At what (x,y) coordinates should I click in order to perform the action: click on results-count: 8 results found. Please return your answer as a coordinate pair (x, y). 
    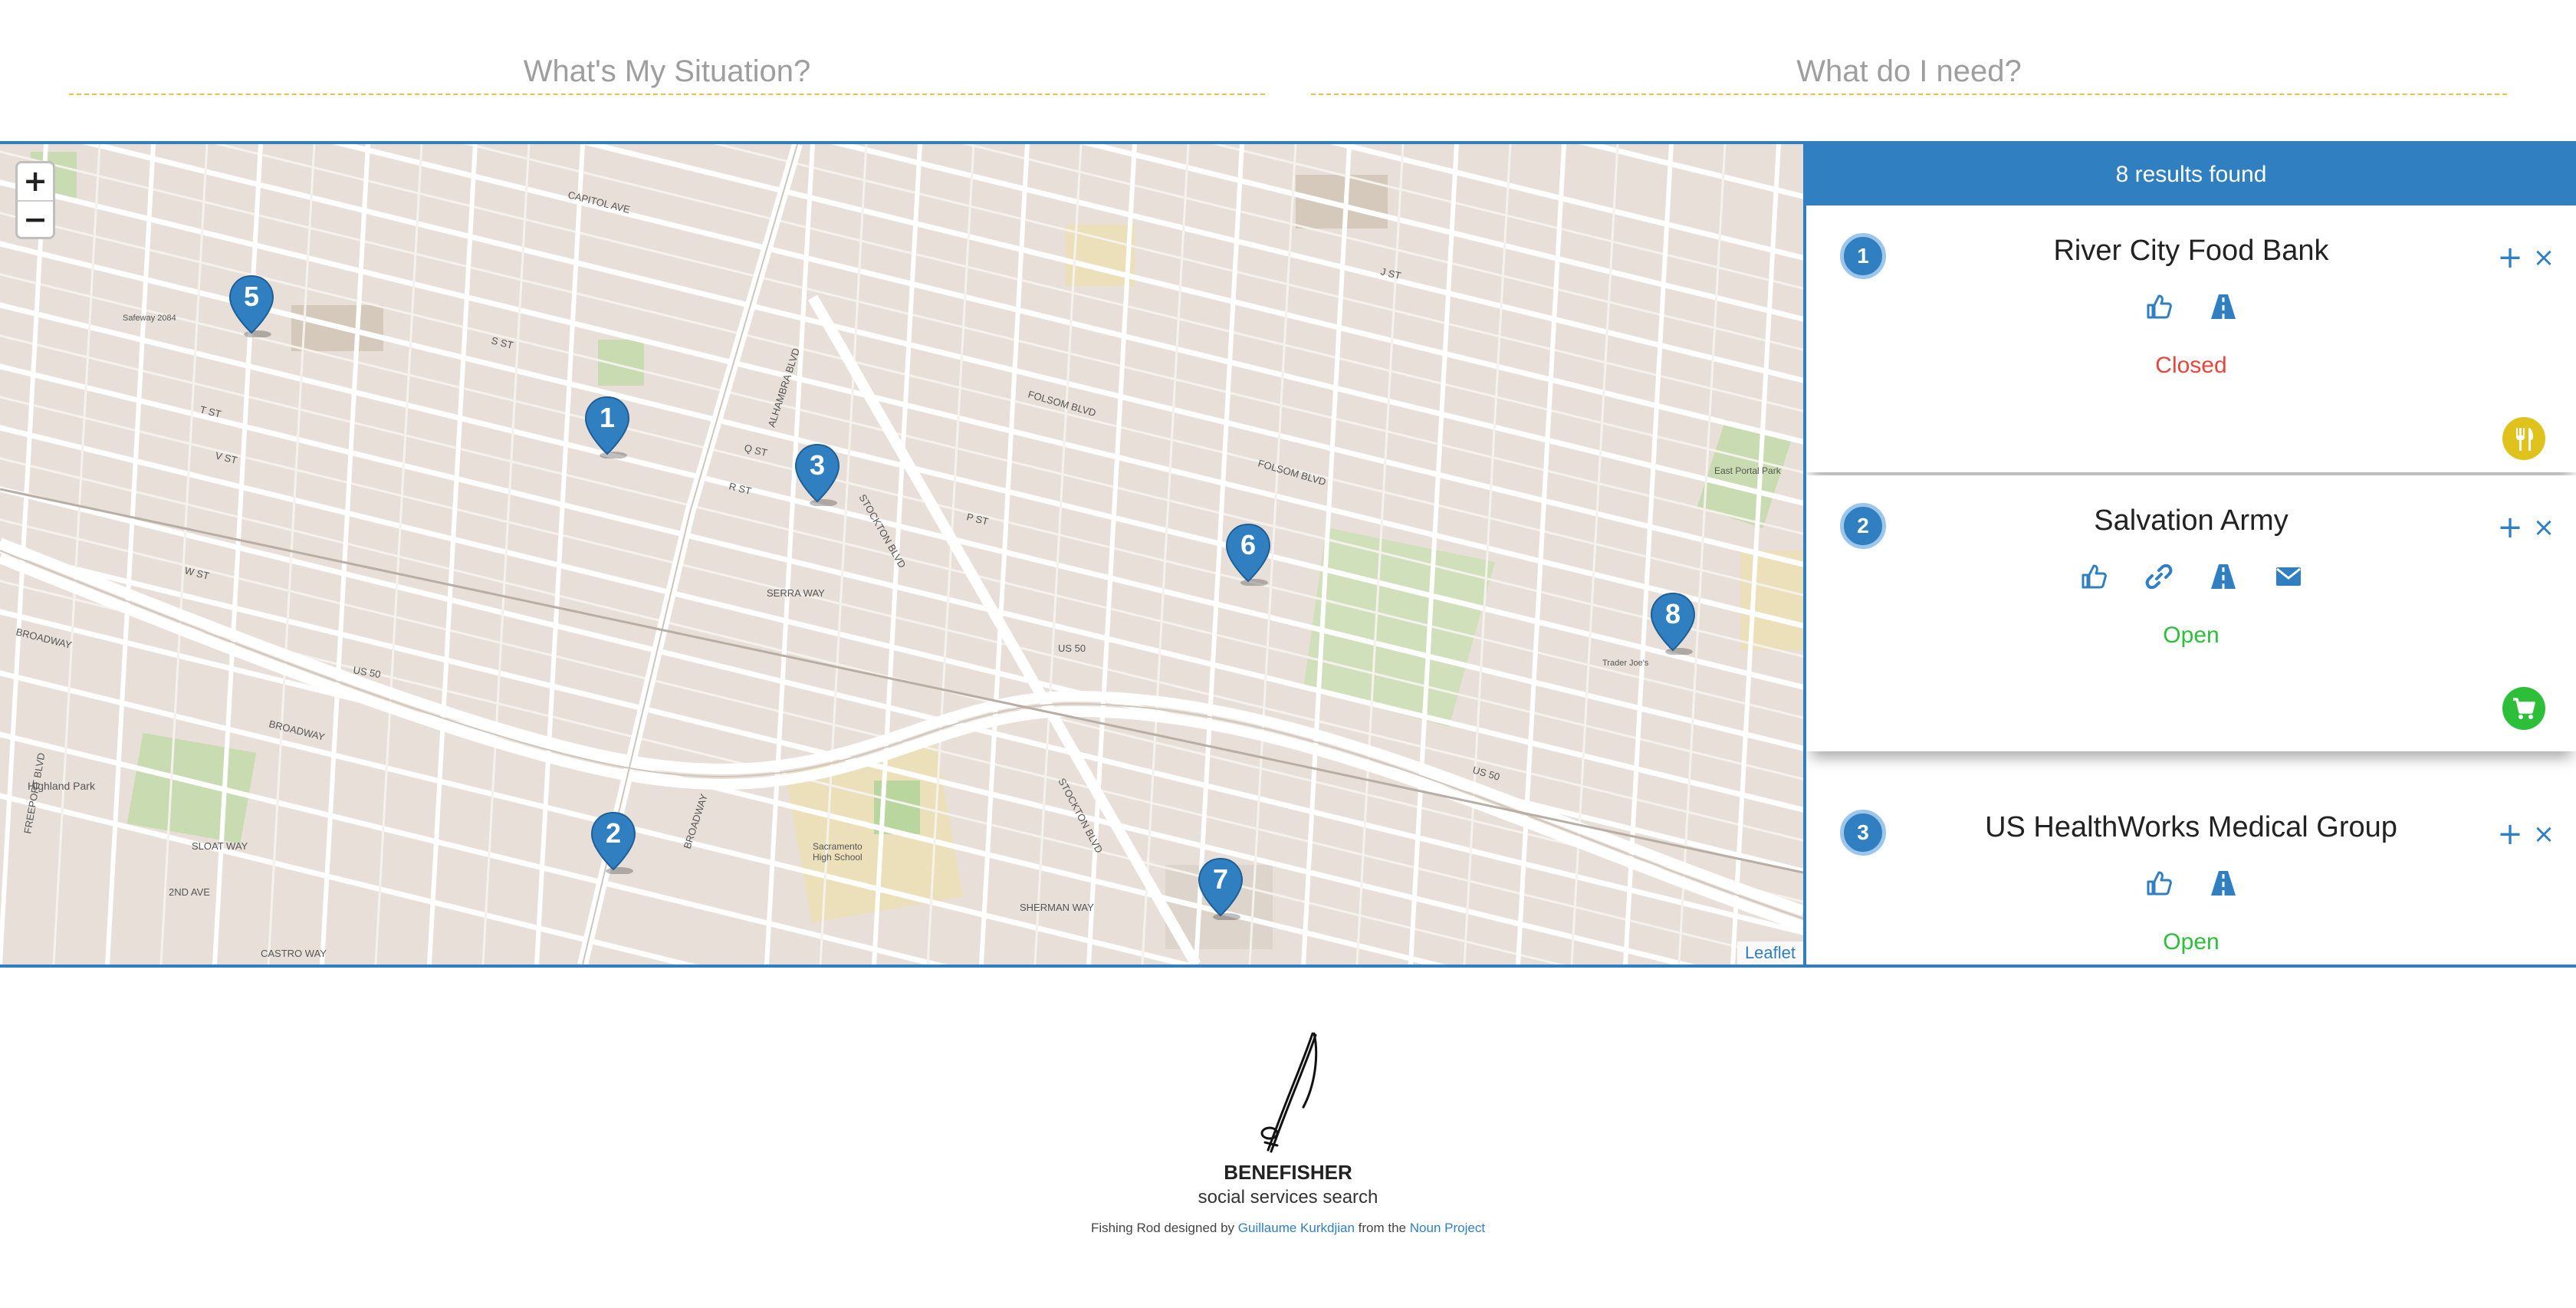
    Looking at the image, I should click on (2191, 174).